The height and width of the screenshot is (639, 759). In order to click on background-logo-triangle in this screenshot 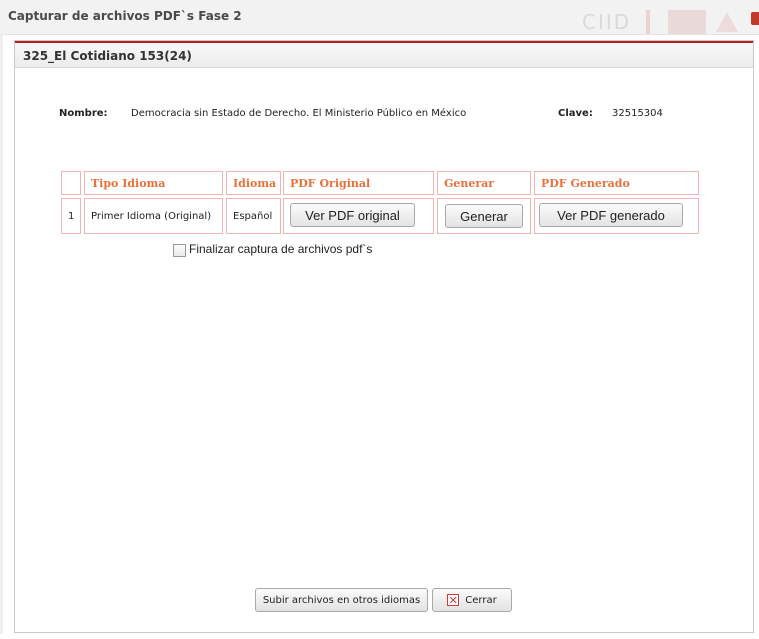, I will do `click(727, 22)`.